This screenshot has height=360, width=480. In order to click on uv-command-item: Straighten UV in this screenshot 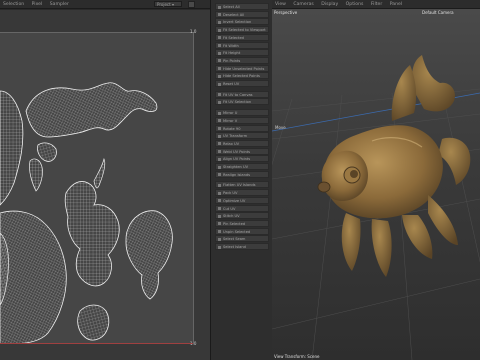, I will do `click(242, 166)`.